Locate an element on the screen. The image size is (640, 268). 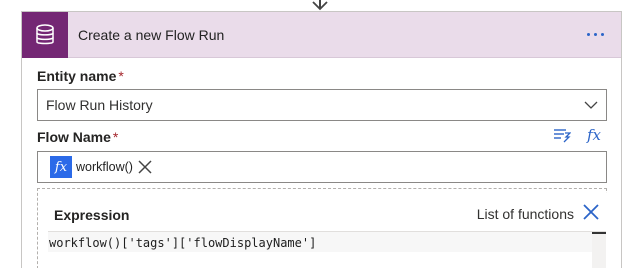
expression-title: Expression is located at coordinates (92, 215).